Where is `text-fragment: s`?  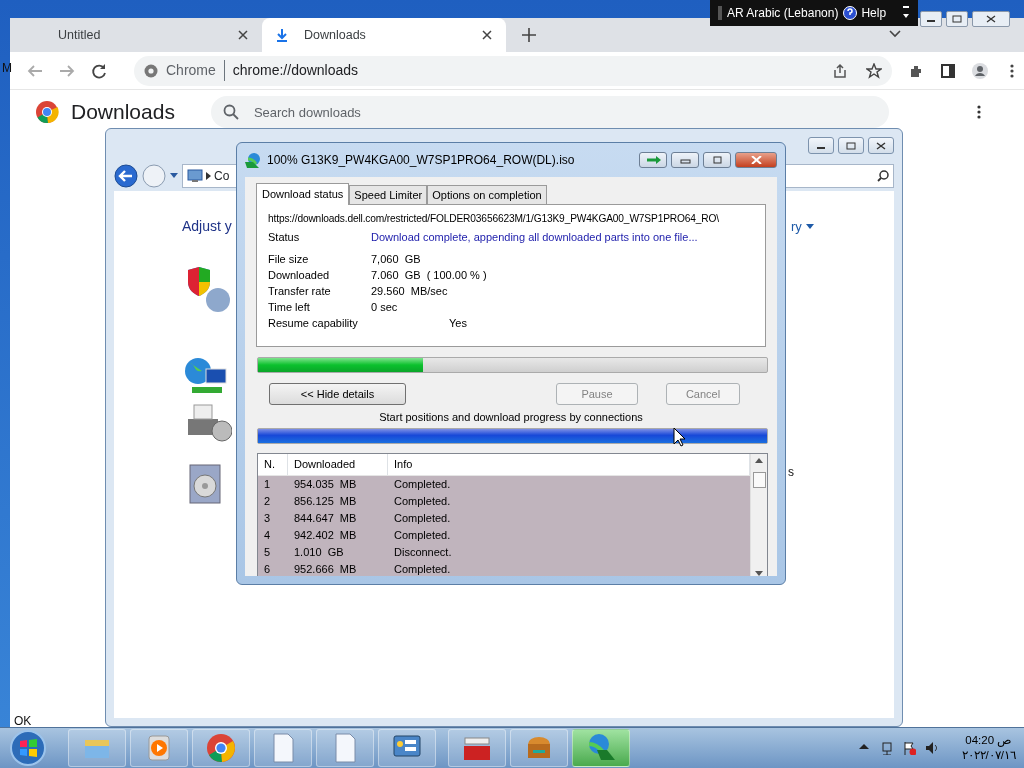 text-fragment: s is located at coordinates (791, 472).